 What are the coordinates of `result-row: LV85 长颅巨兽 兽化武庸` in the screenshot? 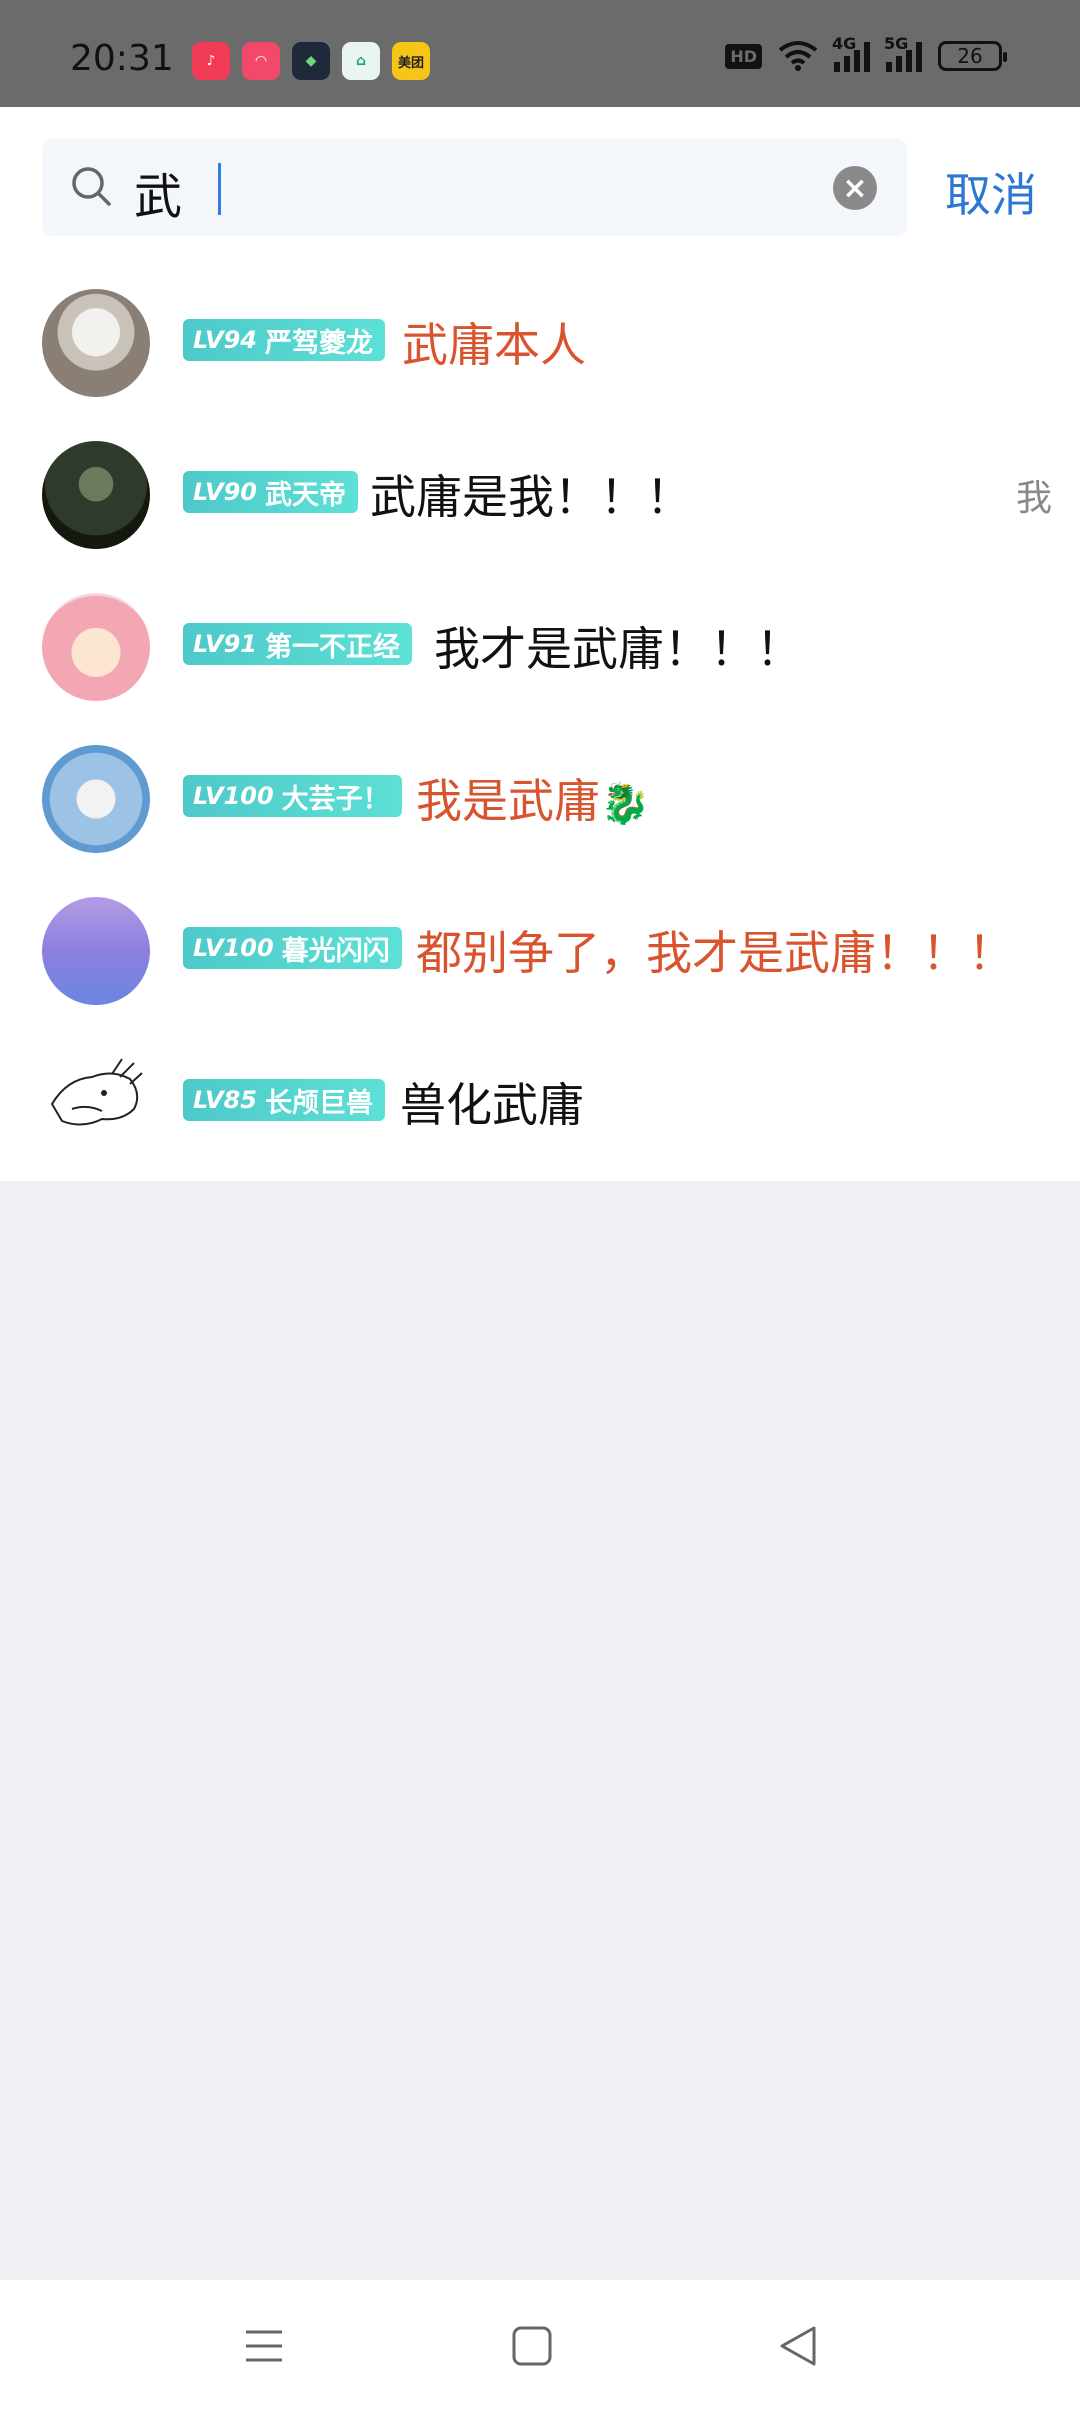 It's located at (540, 1093).